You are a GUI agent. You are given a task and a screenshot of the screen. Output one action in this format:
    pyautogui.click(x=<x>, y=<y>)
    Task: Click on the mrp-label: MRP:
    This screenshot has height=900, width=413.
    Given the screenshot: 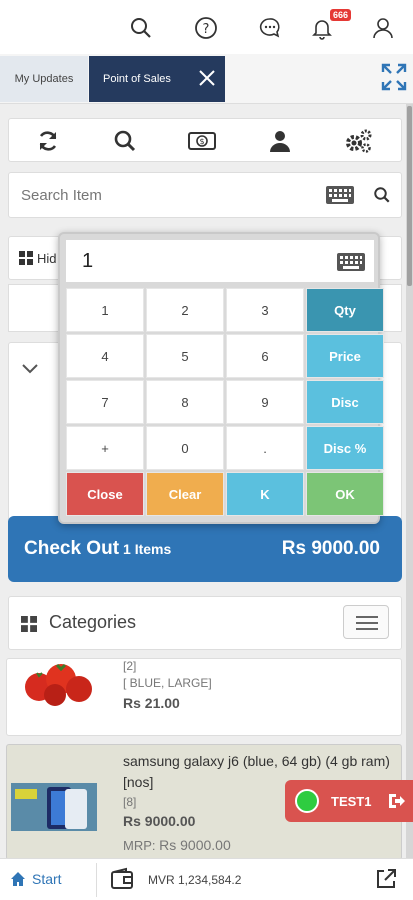 What is the action you would take?
    pyautogui.click(x=139, y=845)
    